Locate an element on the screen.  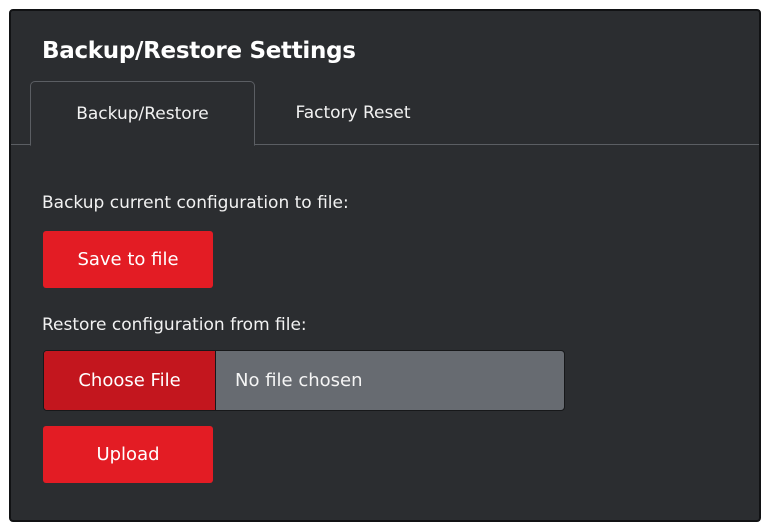
file-input: Choose File No file chosen is located at coordinates (304, 380).